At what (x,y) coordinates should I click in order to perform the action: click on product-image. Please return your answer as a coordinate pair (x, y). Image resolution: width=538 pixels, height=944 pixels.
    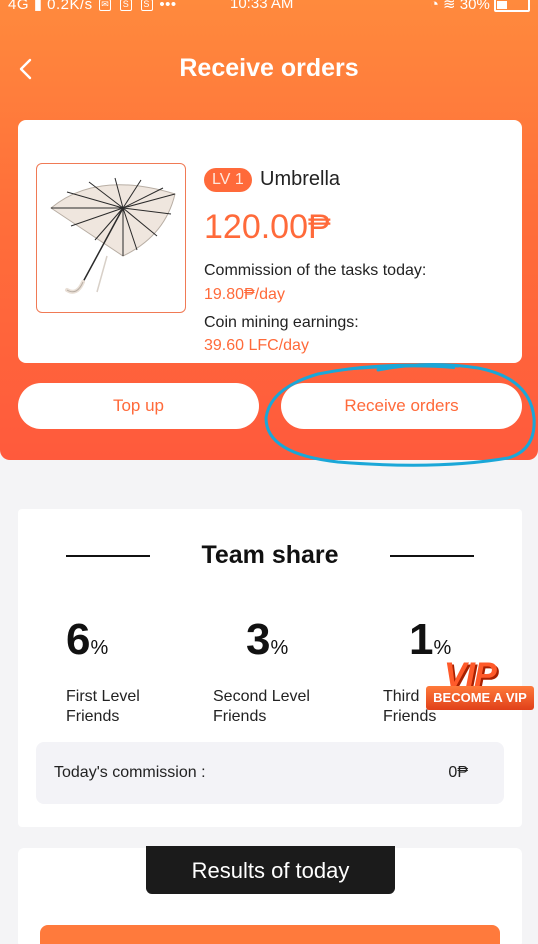
    Looking at the image, I should click on (111, 238).